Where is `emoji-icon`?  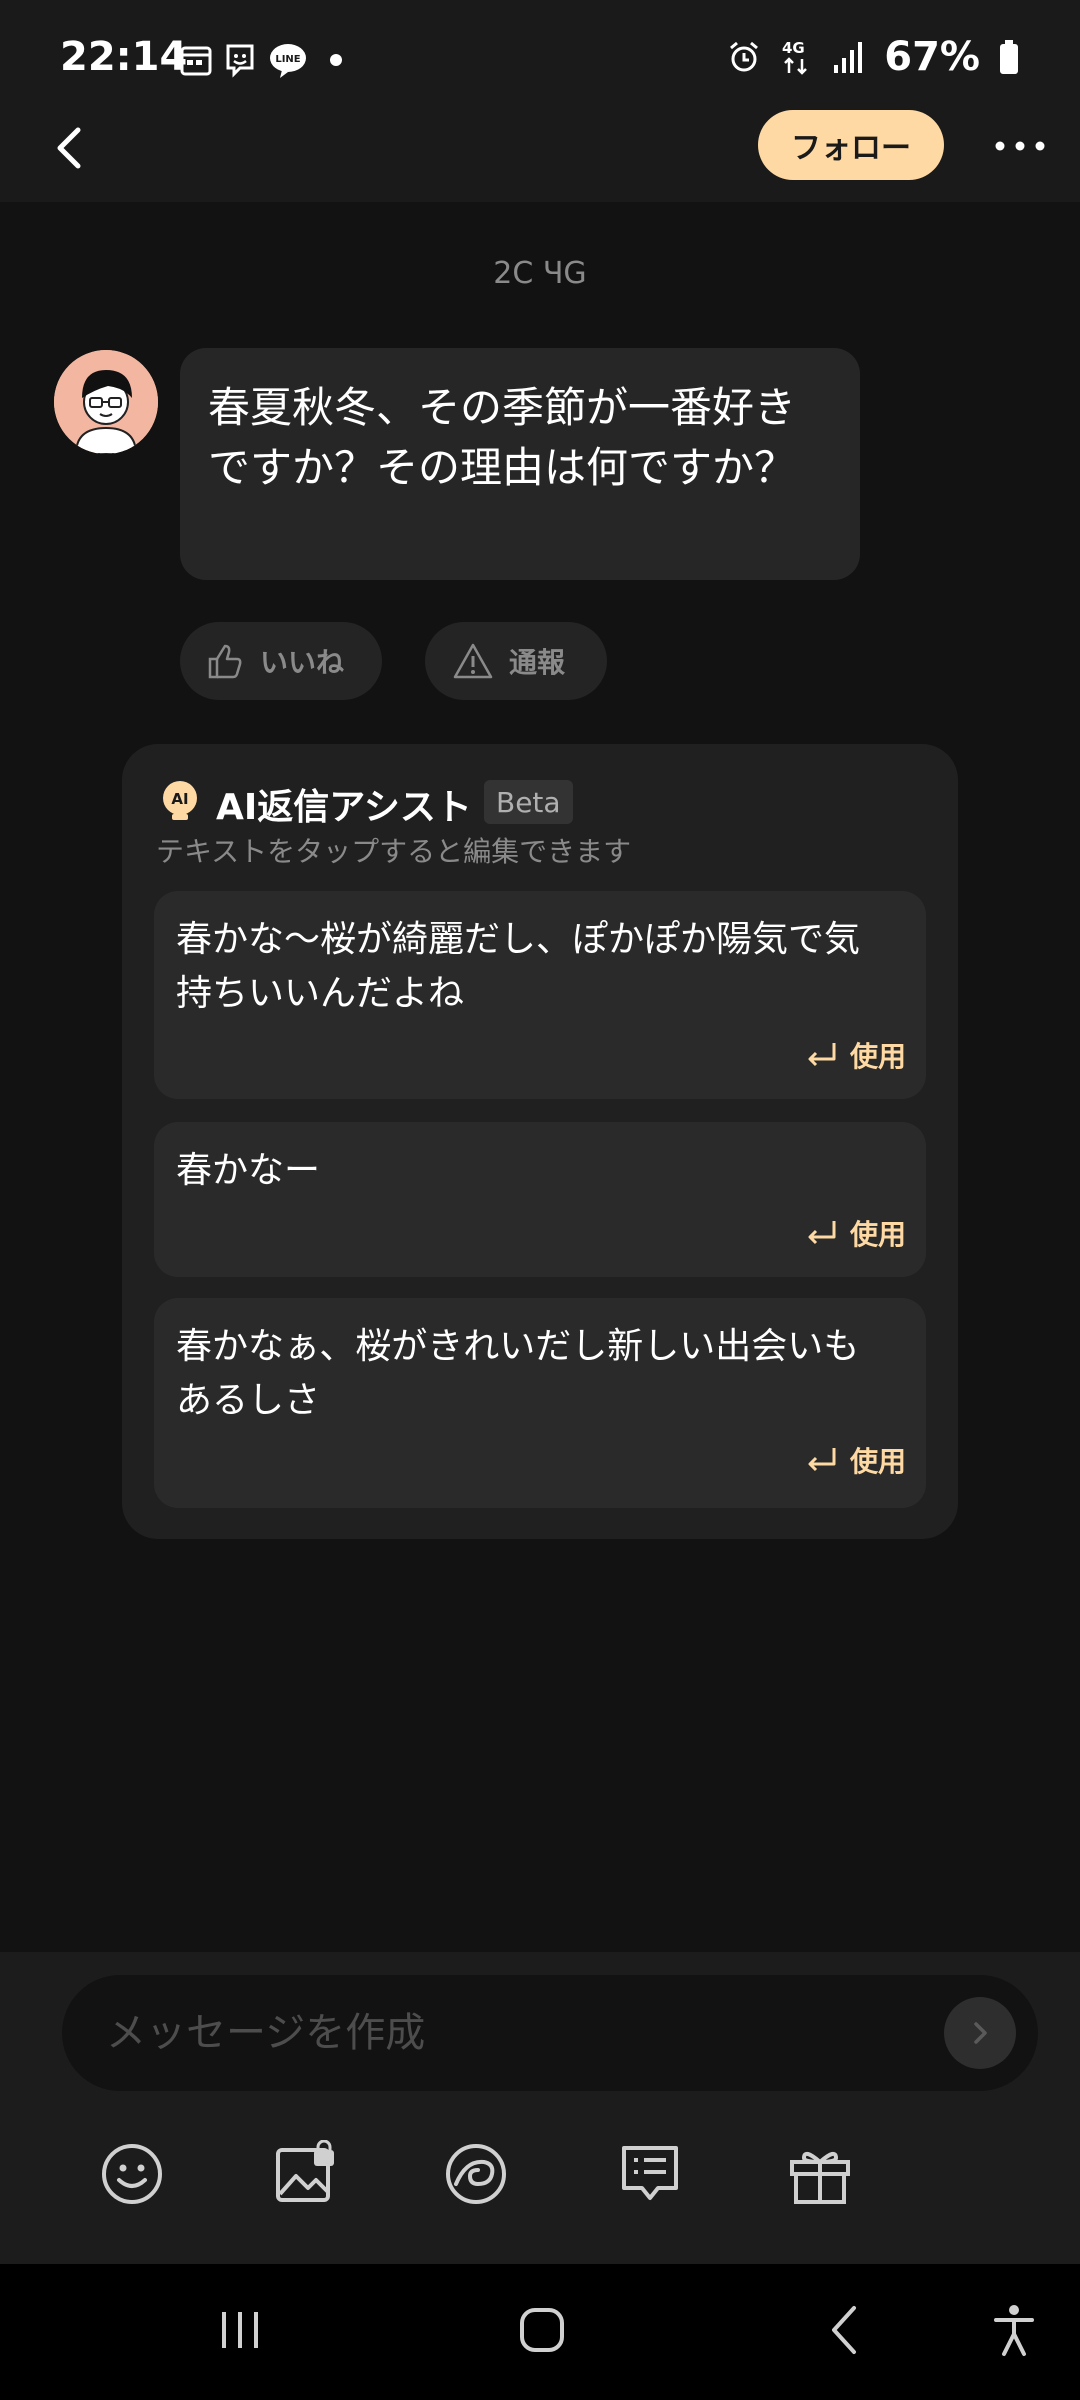 emoji-icon is located at coordinates (132, 2174).